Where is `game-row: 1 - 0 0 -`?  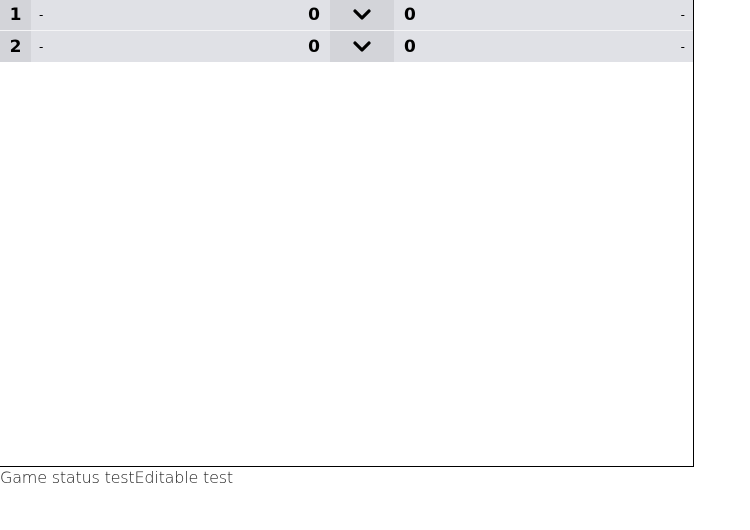
game-row: 1 - 0 0 - is located at coordinates (346, 15).